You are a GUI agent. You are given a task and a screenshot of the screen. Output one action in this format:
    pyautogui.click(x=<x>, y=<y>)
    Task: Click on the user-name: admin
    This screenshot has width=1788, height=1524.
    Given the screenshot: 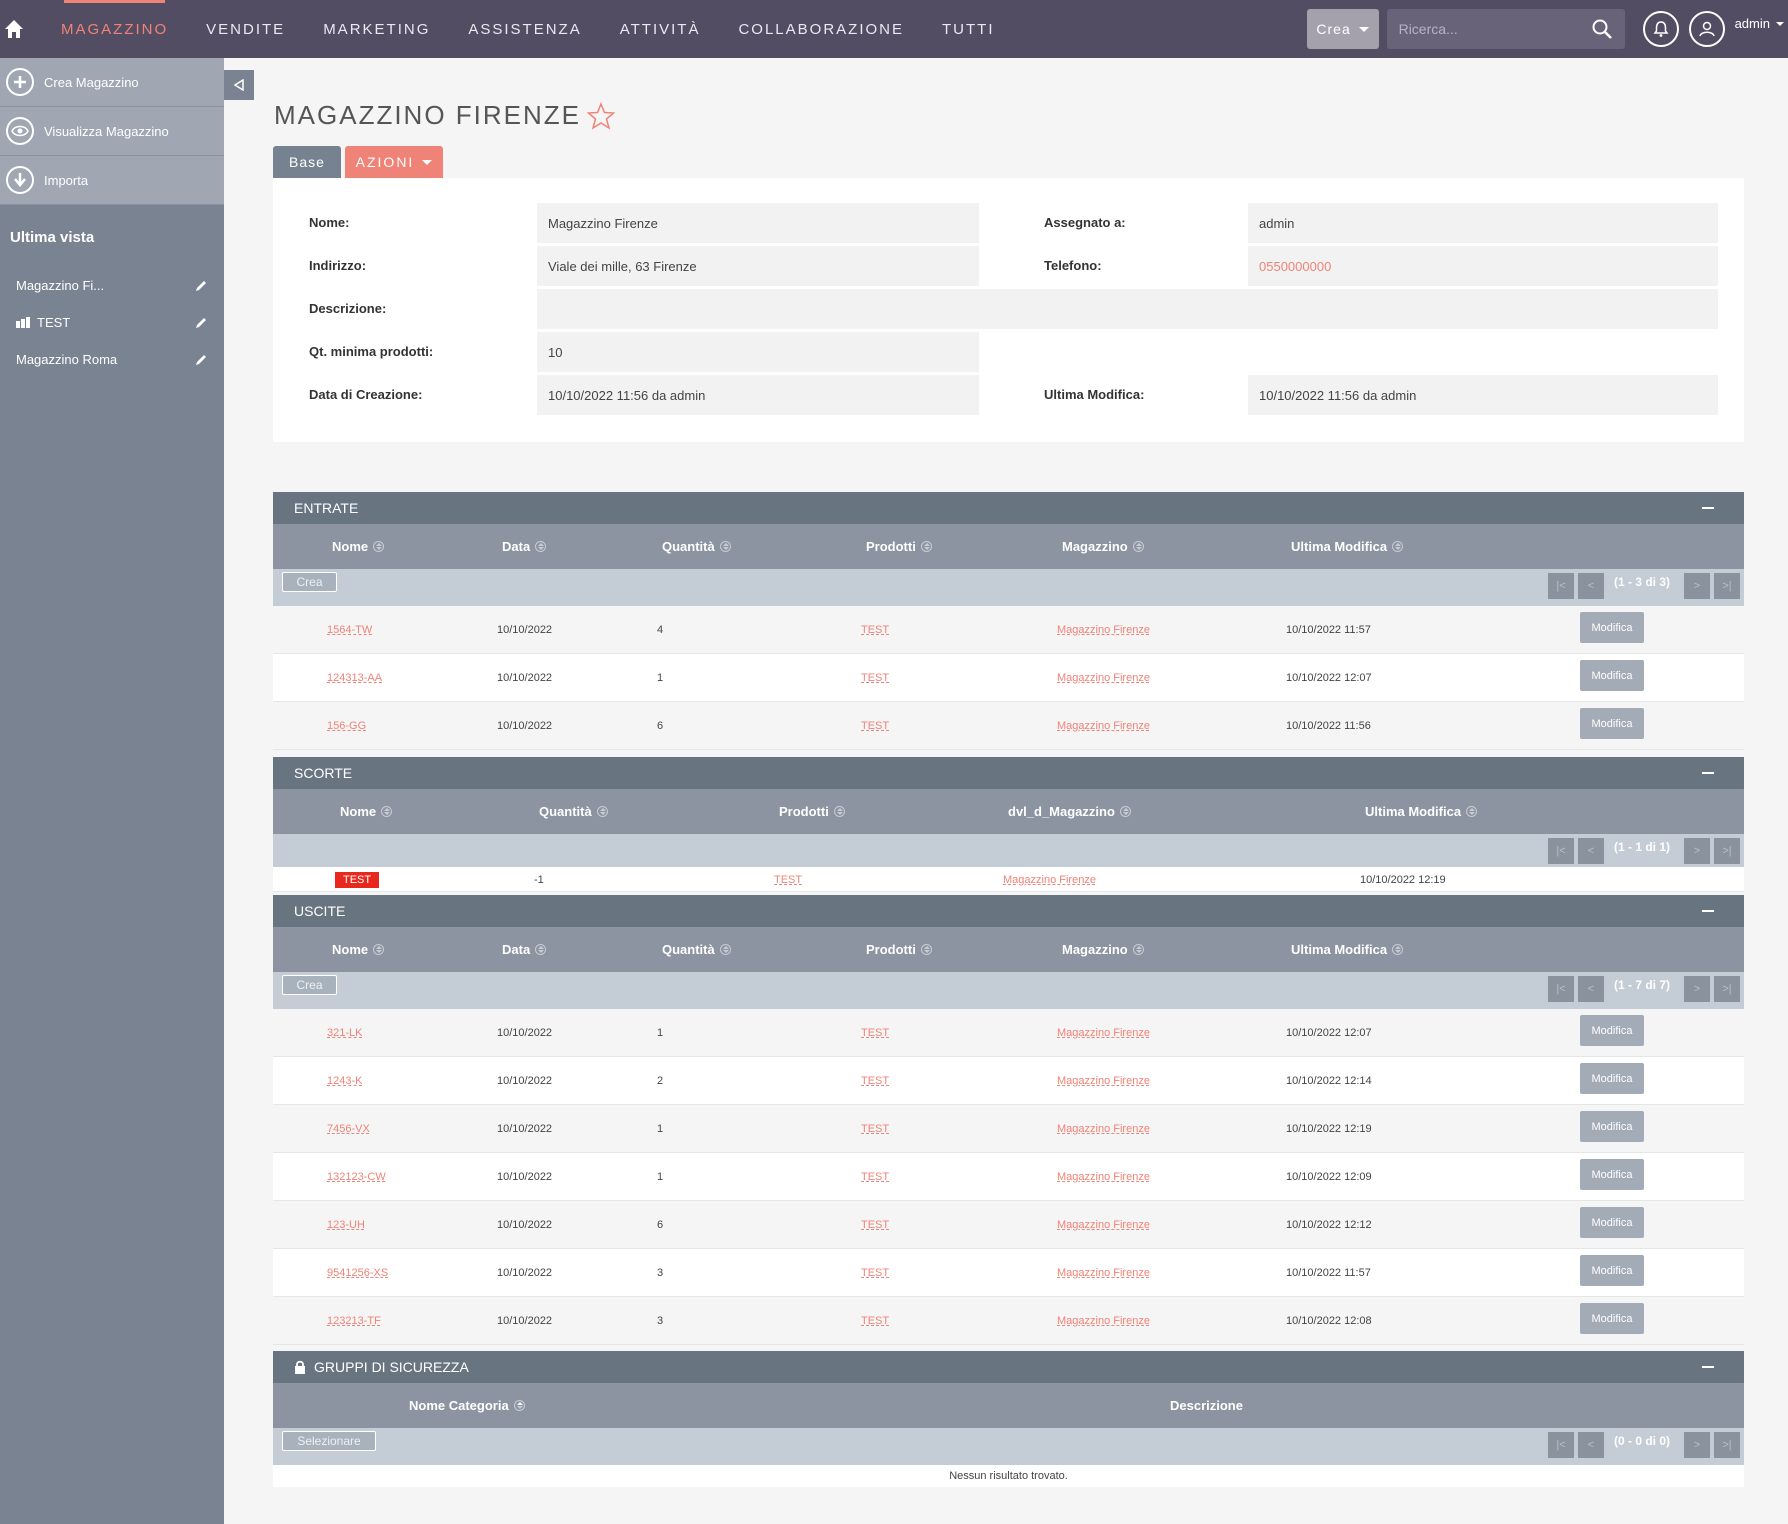 What is the action you would take?
    pyautogui.click(x=1752, y=23)
    